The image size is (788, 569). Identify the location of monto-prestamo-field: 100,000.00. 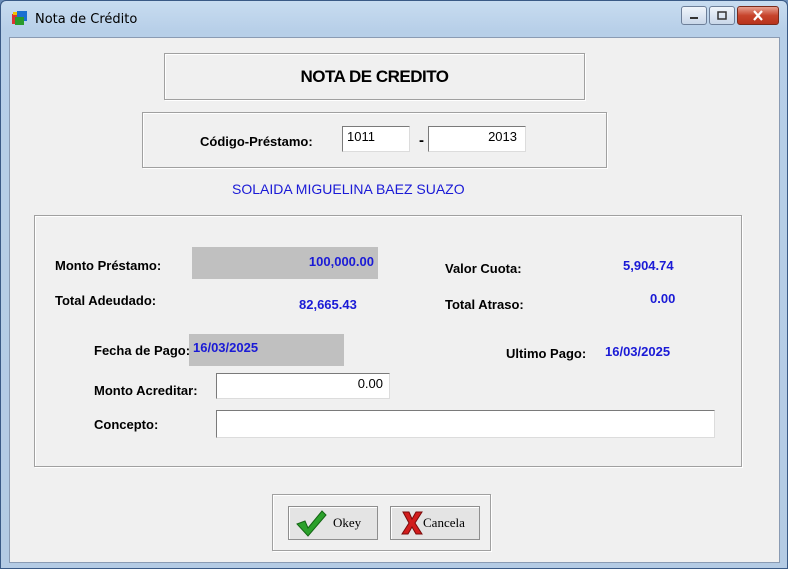
(285, 263).